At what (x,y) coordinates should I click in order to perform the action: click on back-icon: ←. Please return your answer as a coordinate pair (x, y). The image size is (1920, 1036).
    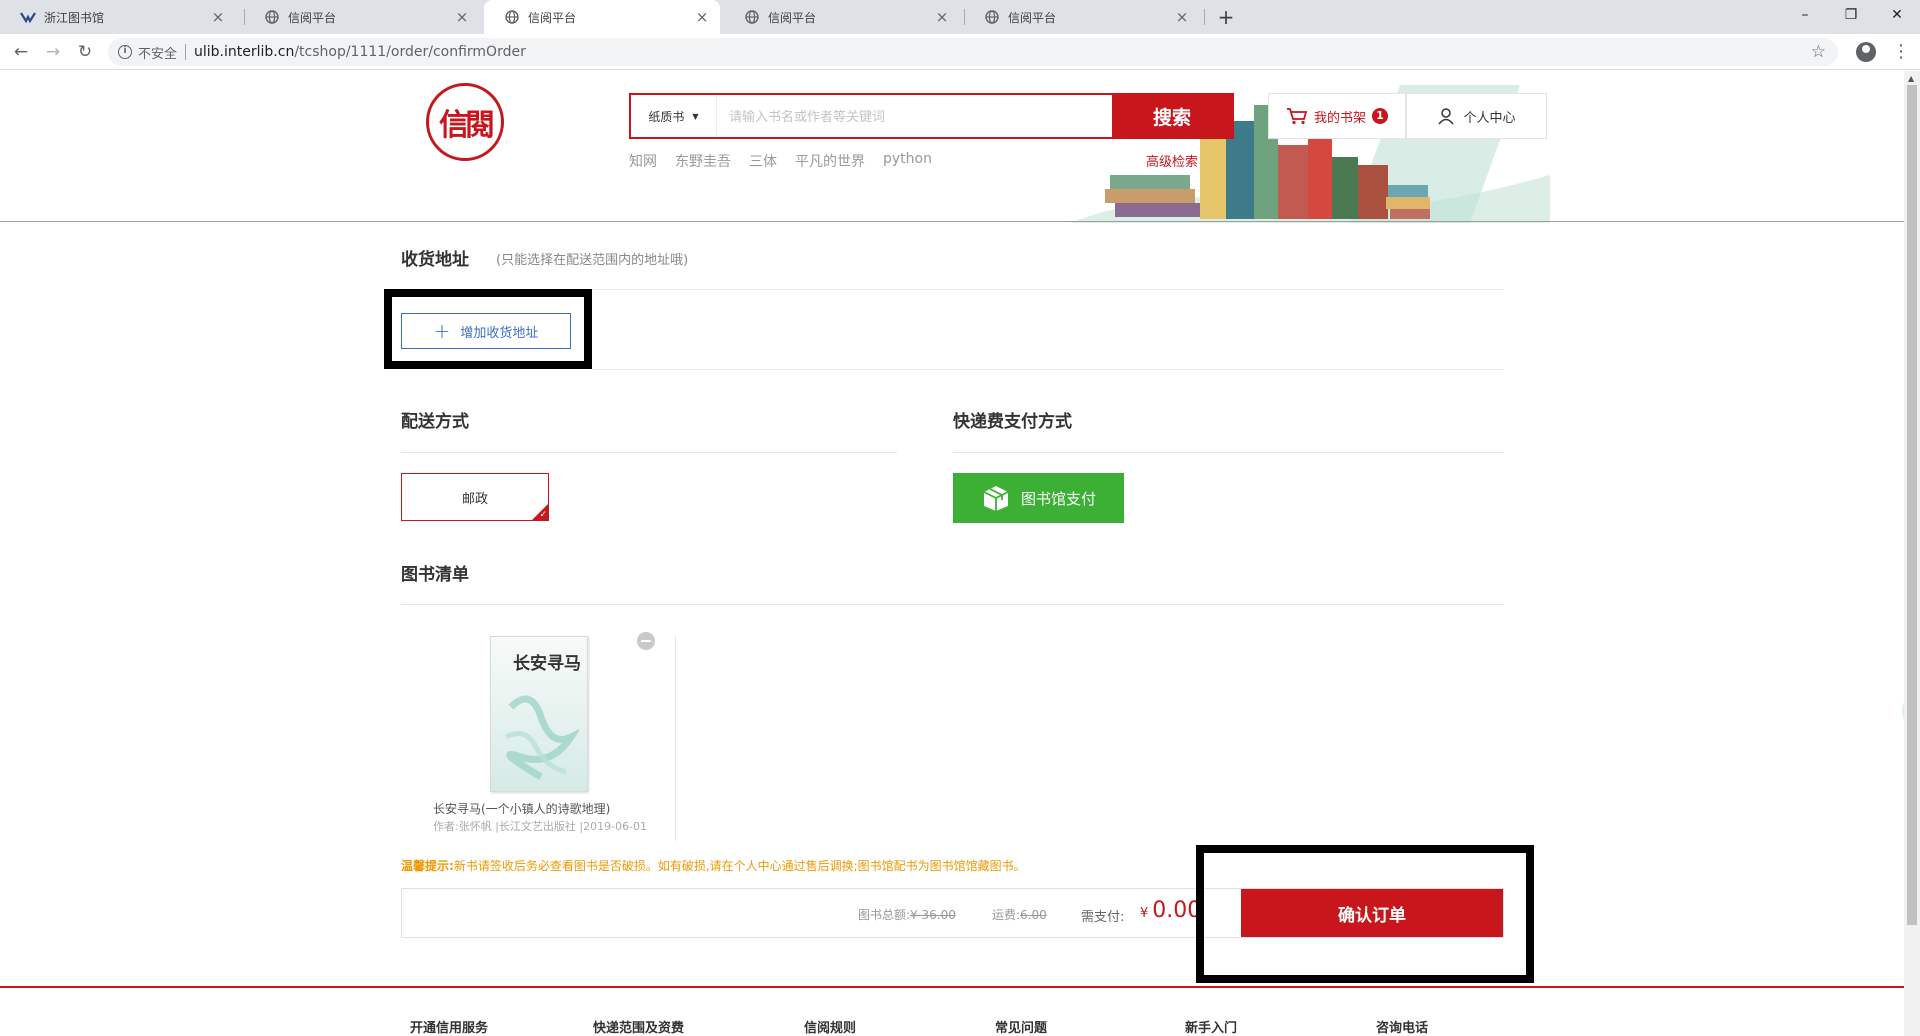
    Looking at the image, I should click on (21, 52).